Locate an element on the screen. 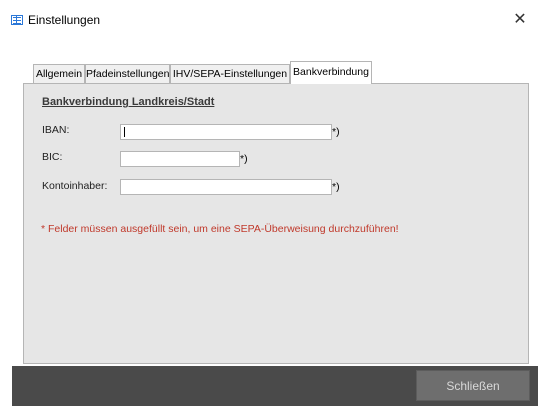 The height and width of the screenshot is (406, 538). kontoinhaber-label: Kontoinhaber: is located at coordinates (75, 186).